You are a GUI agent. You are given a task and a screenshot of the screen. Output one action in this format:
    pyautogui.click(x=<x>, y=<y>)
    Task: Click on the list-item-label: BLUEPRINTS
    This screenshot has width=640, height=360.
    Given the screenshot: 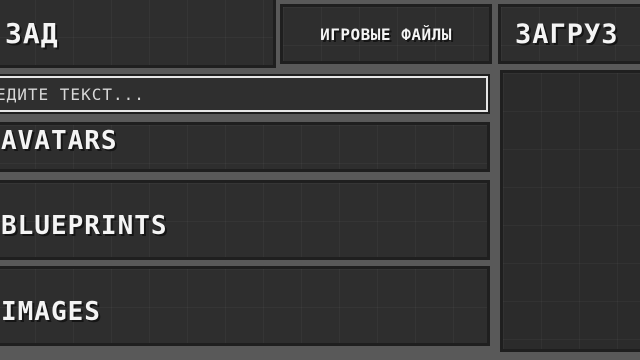 What is the action you would take?
    pyautogui.click(x=84, y=226)
    